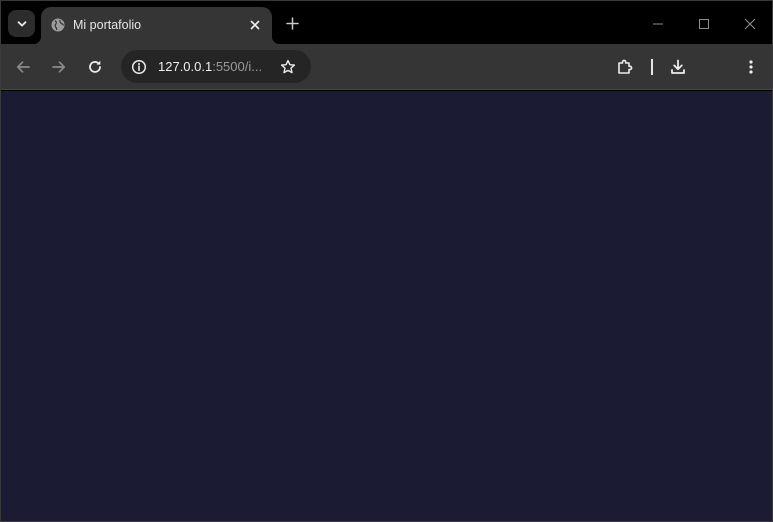 Image resolution: width=773 pixels, height=522 pixels. I want to click on extensions-button, so click(625, 67).